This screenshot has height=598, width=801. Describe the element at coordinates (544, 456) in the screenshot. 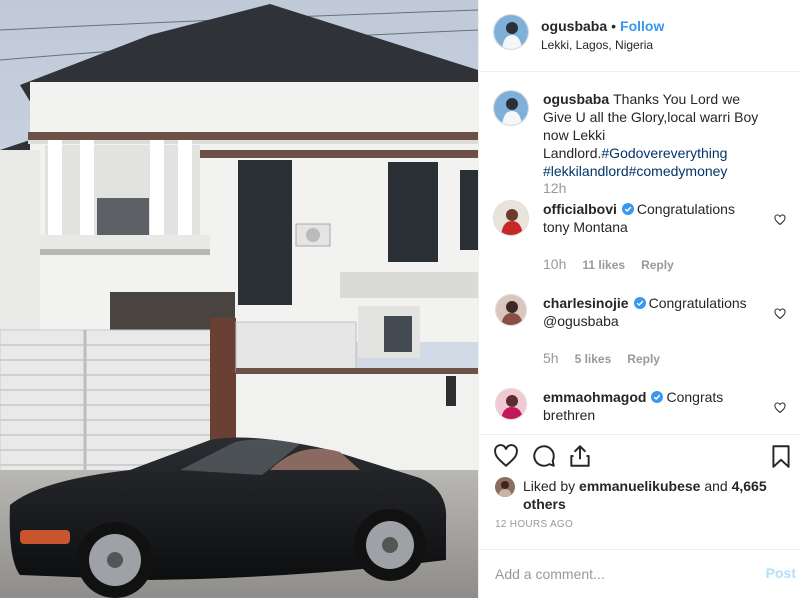

I see `comment-icon` at that location.